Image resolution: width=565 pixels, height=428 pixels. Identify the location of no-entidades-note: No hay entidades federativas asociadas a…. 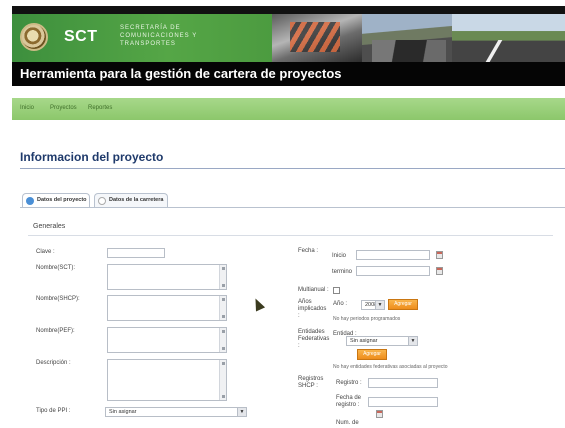
(390, 367).